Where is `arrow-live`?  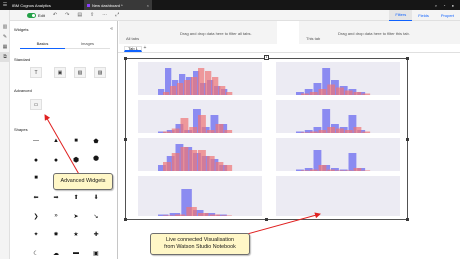
arrow-live is located at coordinates (280, 224).